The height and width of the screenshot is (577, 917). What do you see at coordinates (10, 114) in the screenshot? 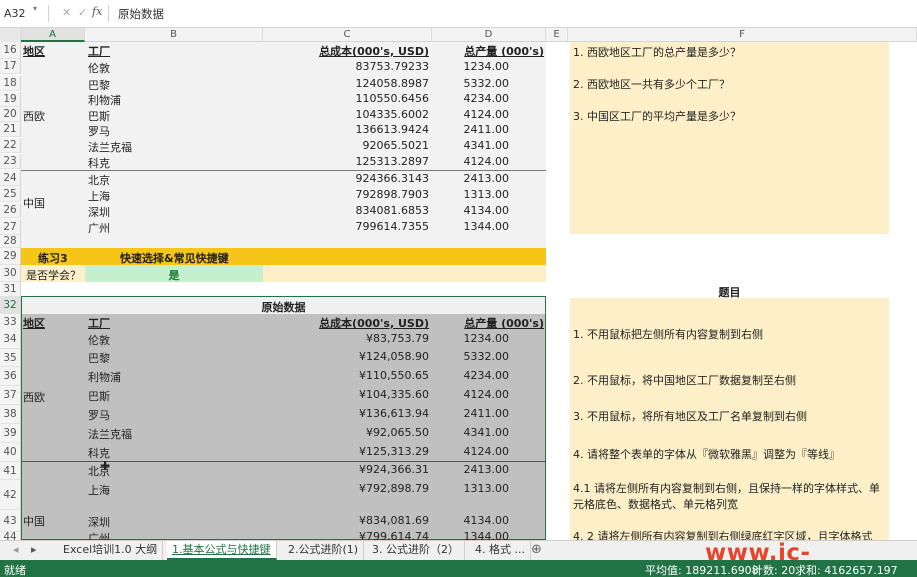
I see `row-header: 20` at bounding box center [10, 114].